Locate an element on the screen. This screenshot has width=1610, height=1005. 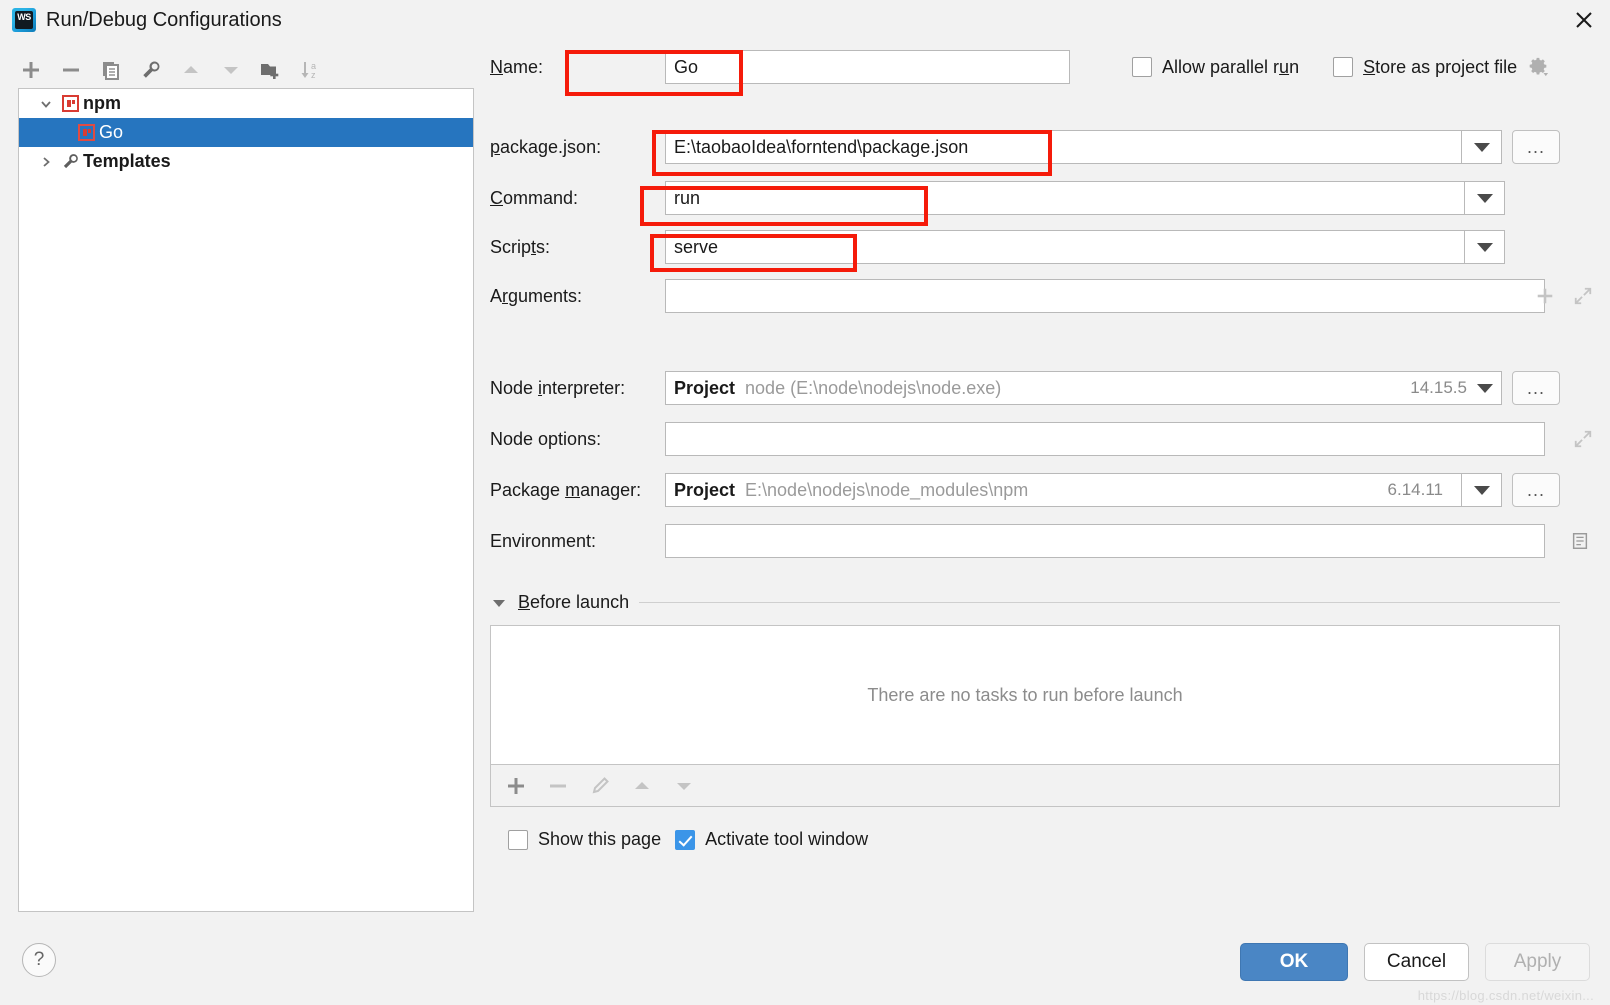
before-launch-empty-text: There are no tasks to run before launch is located at coordinates (1025, 694).